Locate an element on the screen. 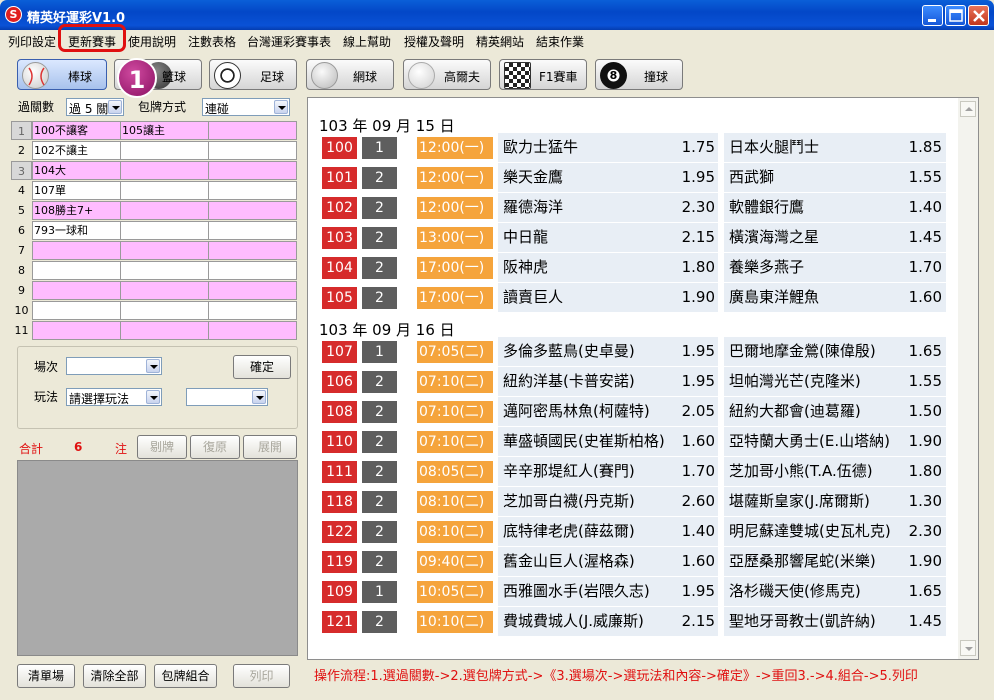  grid-row-number: 10 is located at coordinates (21, 310).